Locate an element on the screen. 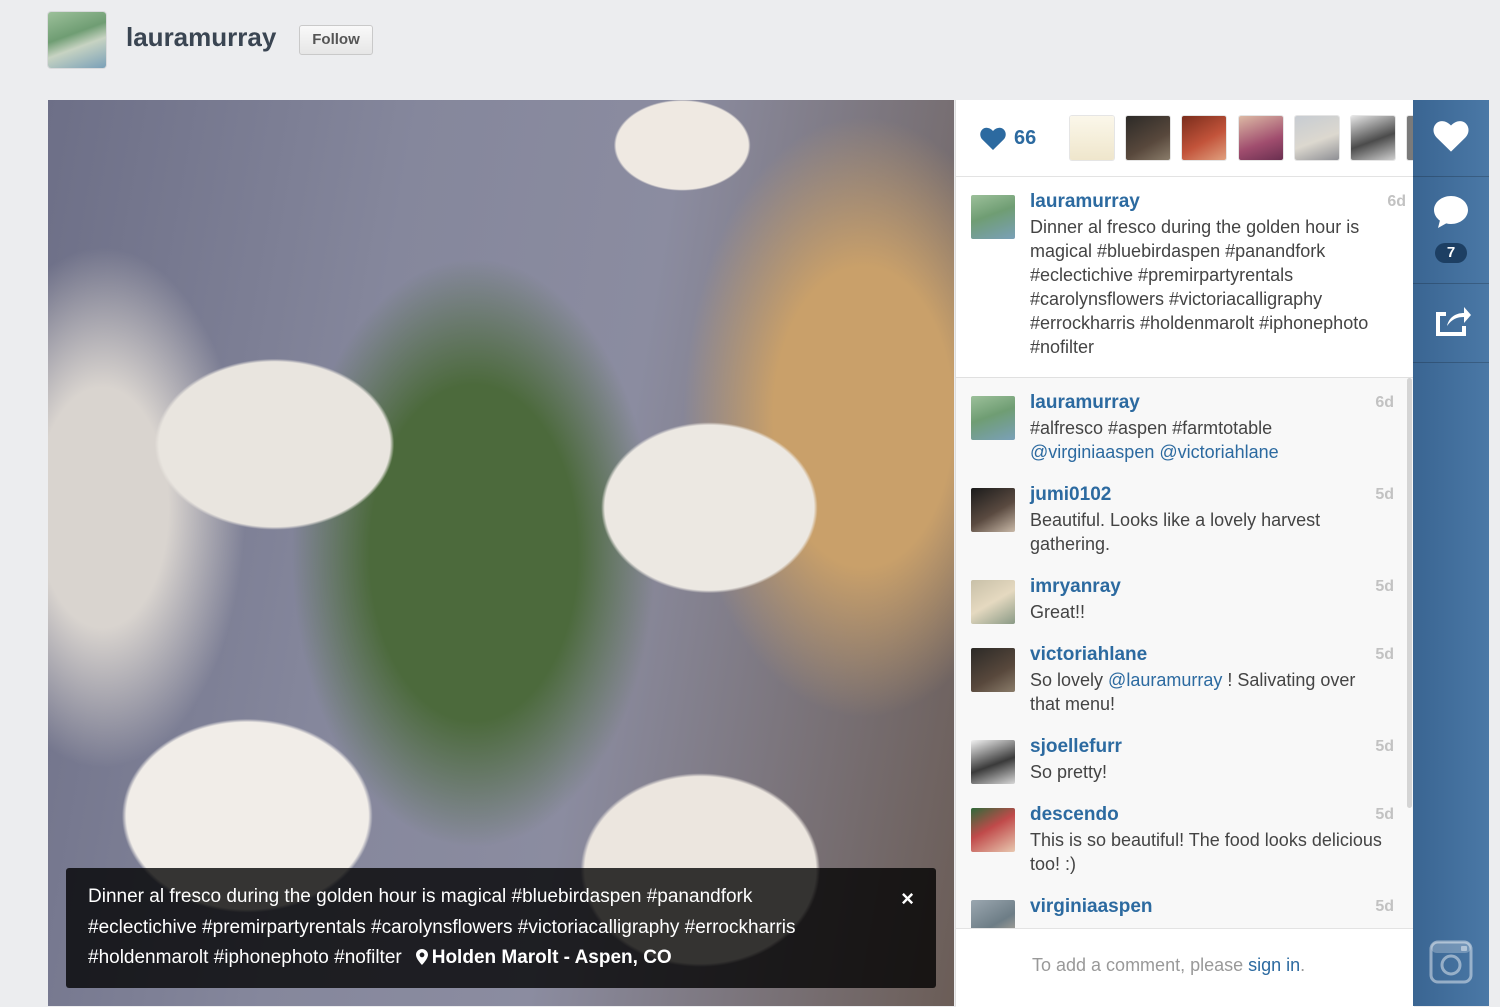 The width and height of the screenshot is (1500, 1007). profile-username: lauramurray is located at coordinates (201, 37).